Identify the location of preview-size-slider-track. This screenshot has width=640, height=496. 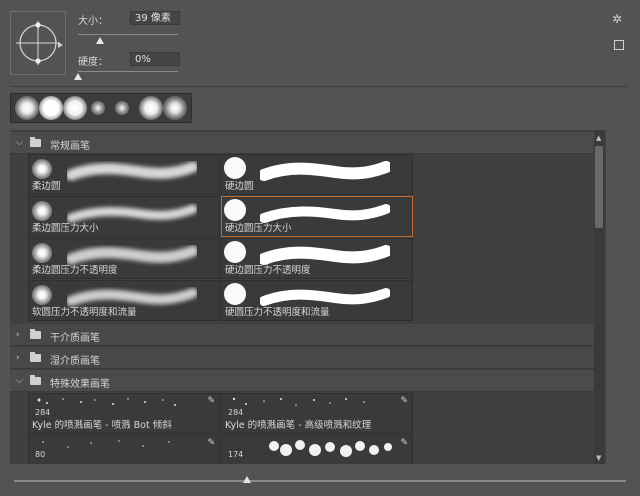
(320, 481).